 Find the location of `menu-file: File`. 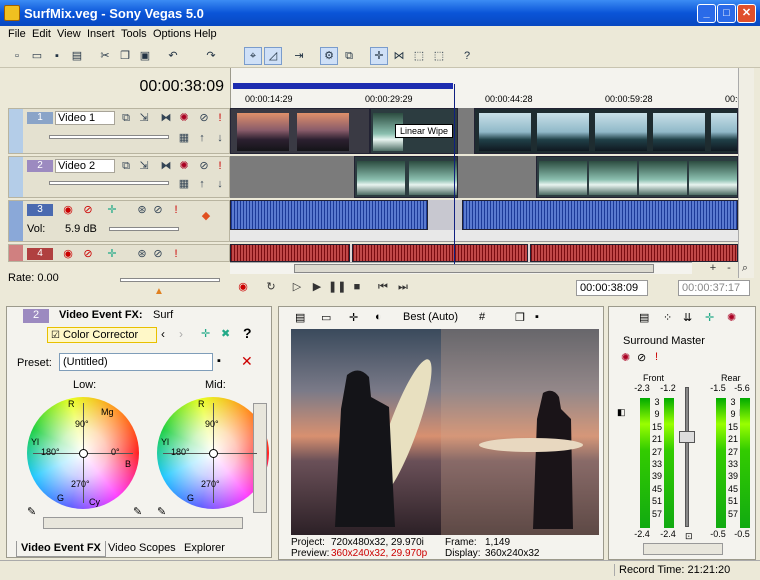

menu-file: File is located at coordinates (17, 34).